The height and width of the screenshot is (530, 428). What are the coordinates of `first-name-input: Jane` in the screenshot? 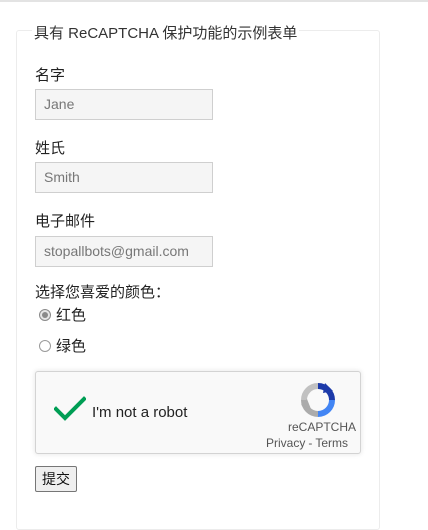 It's located at (124, 104).